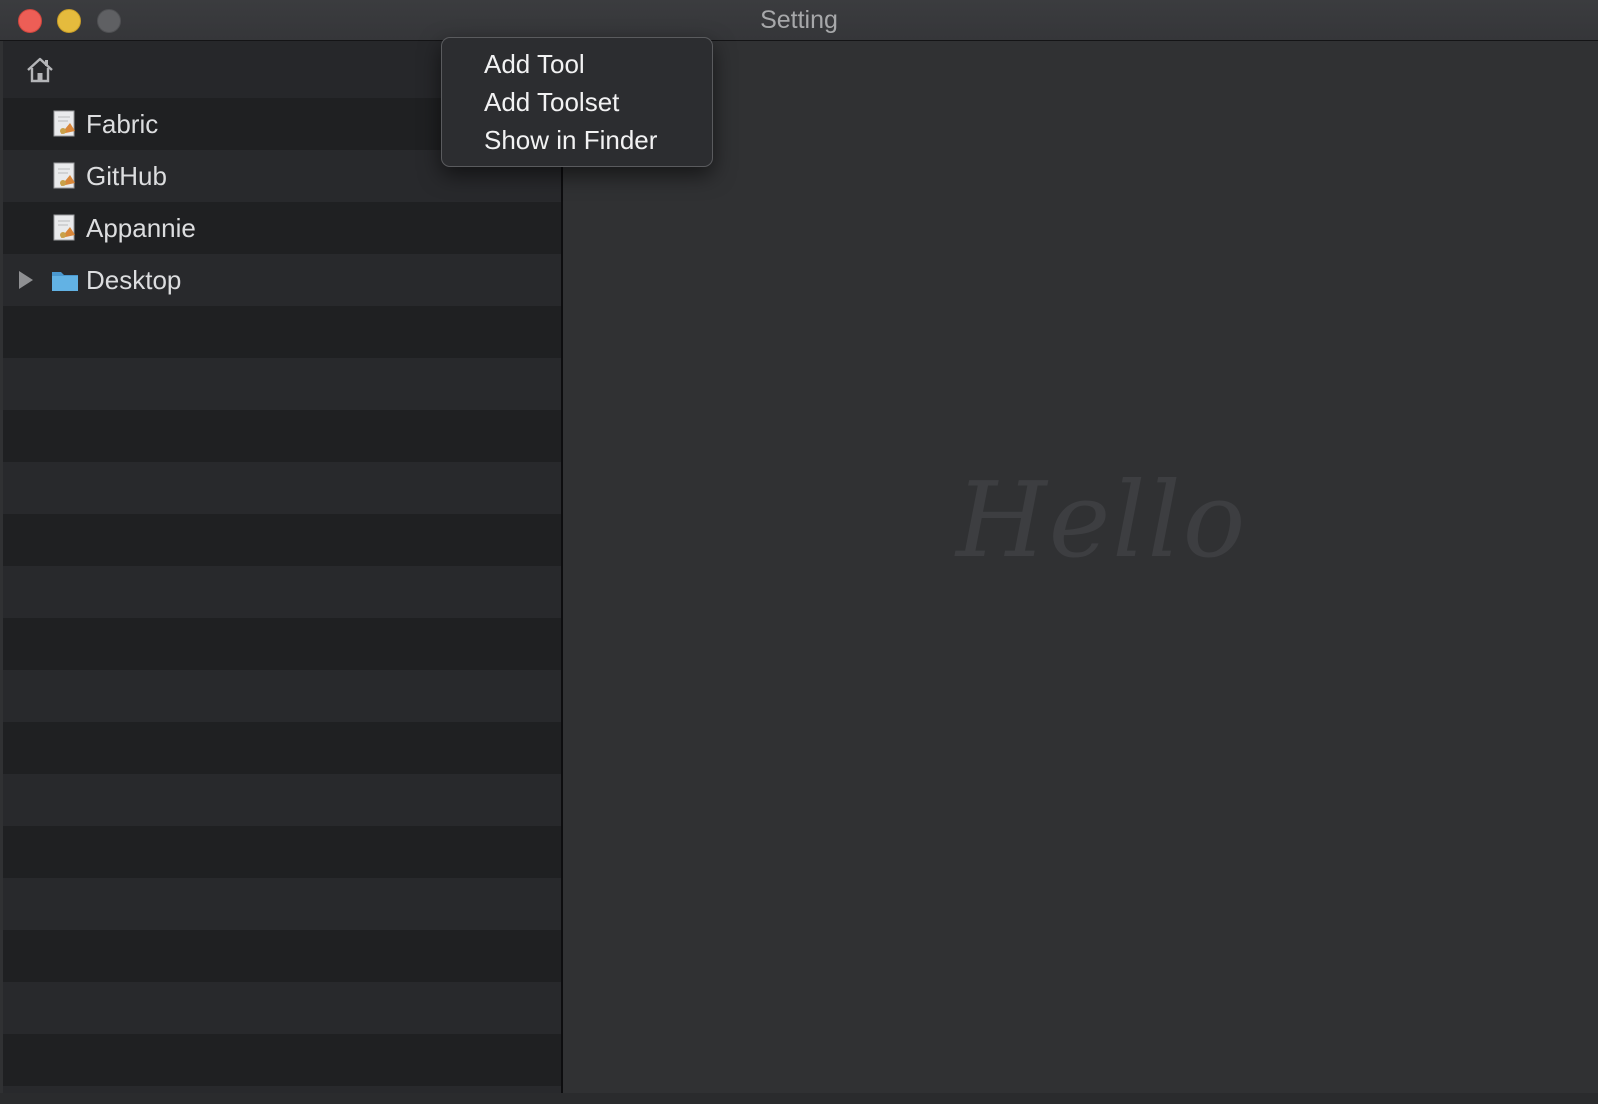 The height and width of the screenshot is (1104, 1598). What do you see at coordinates (40, 70) in the screenshot?
I see `home-icon` at bounding box center [40, 70].